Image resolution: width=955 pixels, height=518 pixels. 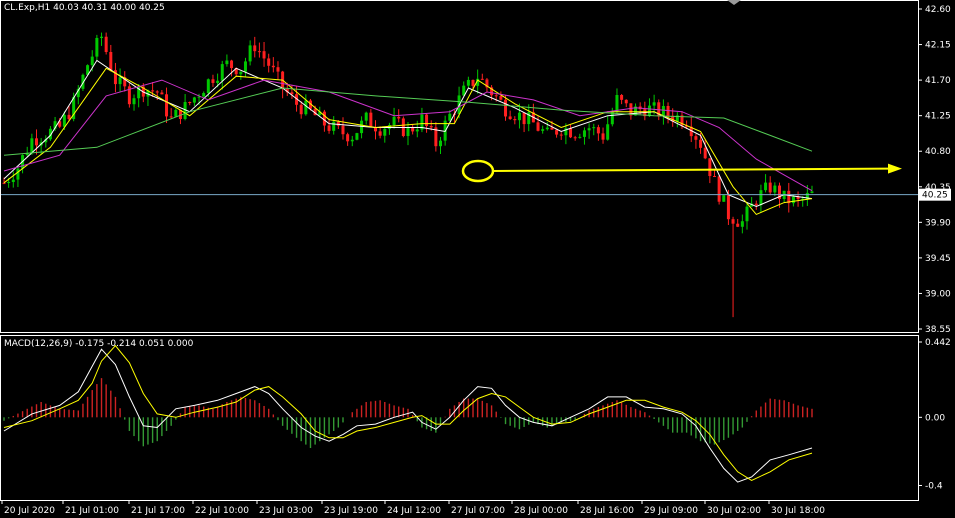 I want to click on time-axis-label: 30 Jul 02:00, so click(x=734, y=511).